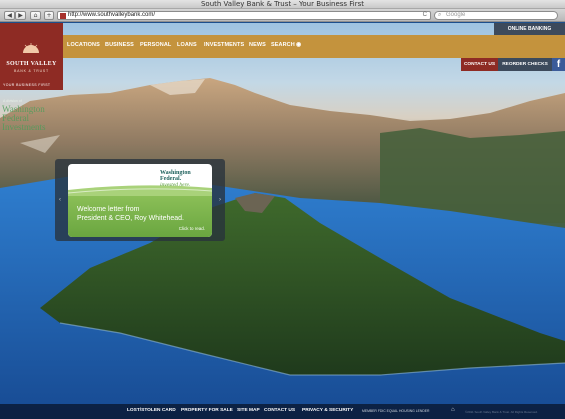 This screenshot has height=419, width=565. Describe the element at coordinates (187, 45) in the screenshot. I see `nav-loans: LOANS` at that location.